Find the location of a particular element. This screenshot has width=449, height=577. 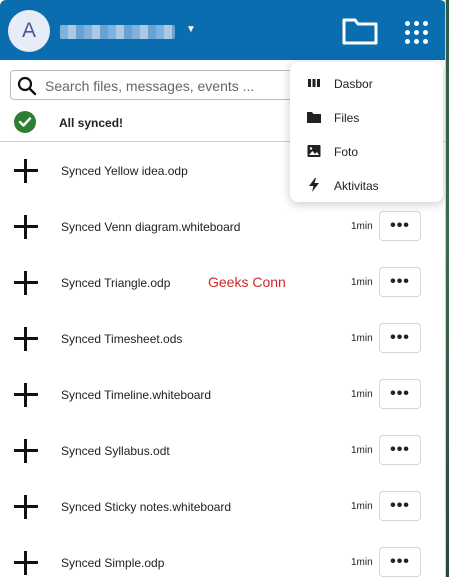

file-name: Synced Simple.odp is located at coordinates (113, 563).